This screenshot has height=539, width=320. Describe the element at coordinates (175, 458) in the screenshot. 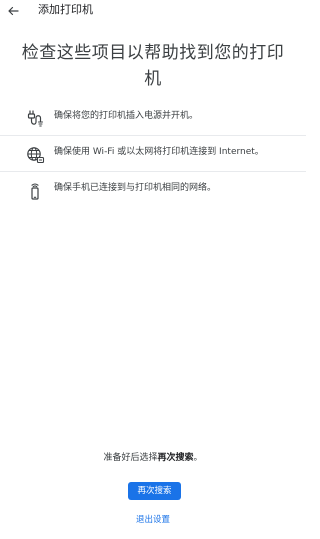

I see `ready-emphasis: 再次搜索` at that location.